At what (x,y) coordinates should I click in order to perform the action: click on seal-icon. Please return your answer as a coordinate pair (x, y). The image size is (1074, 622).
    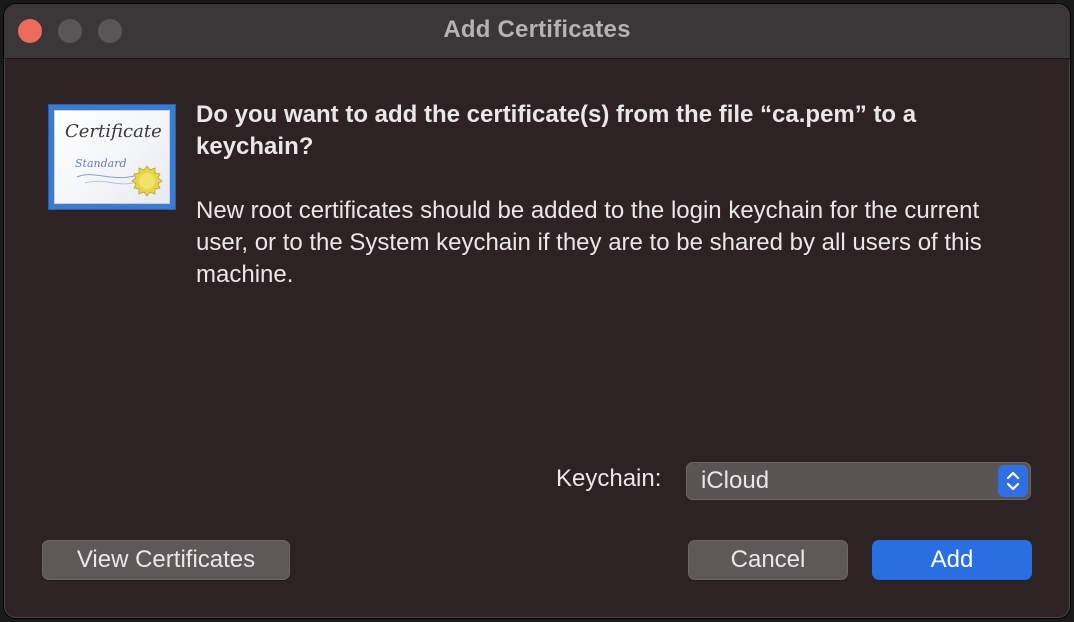
    Looking at the image, I should click on (147, 181).